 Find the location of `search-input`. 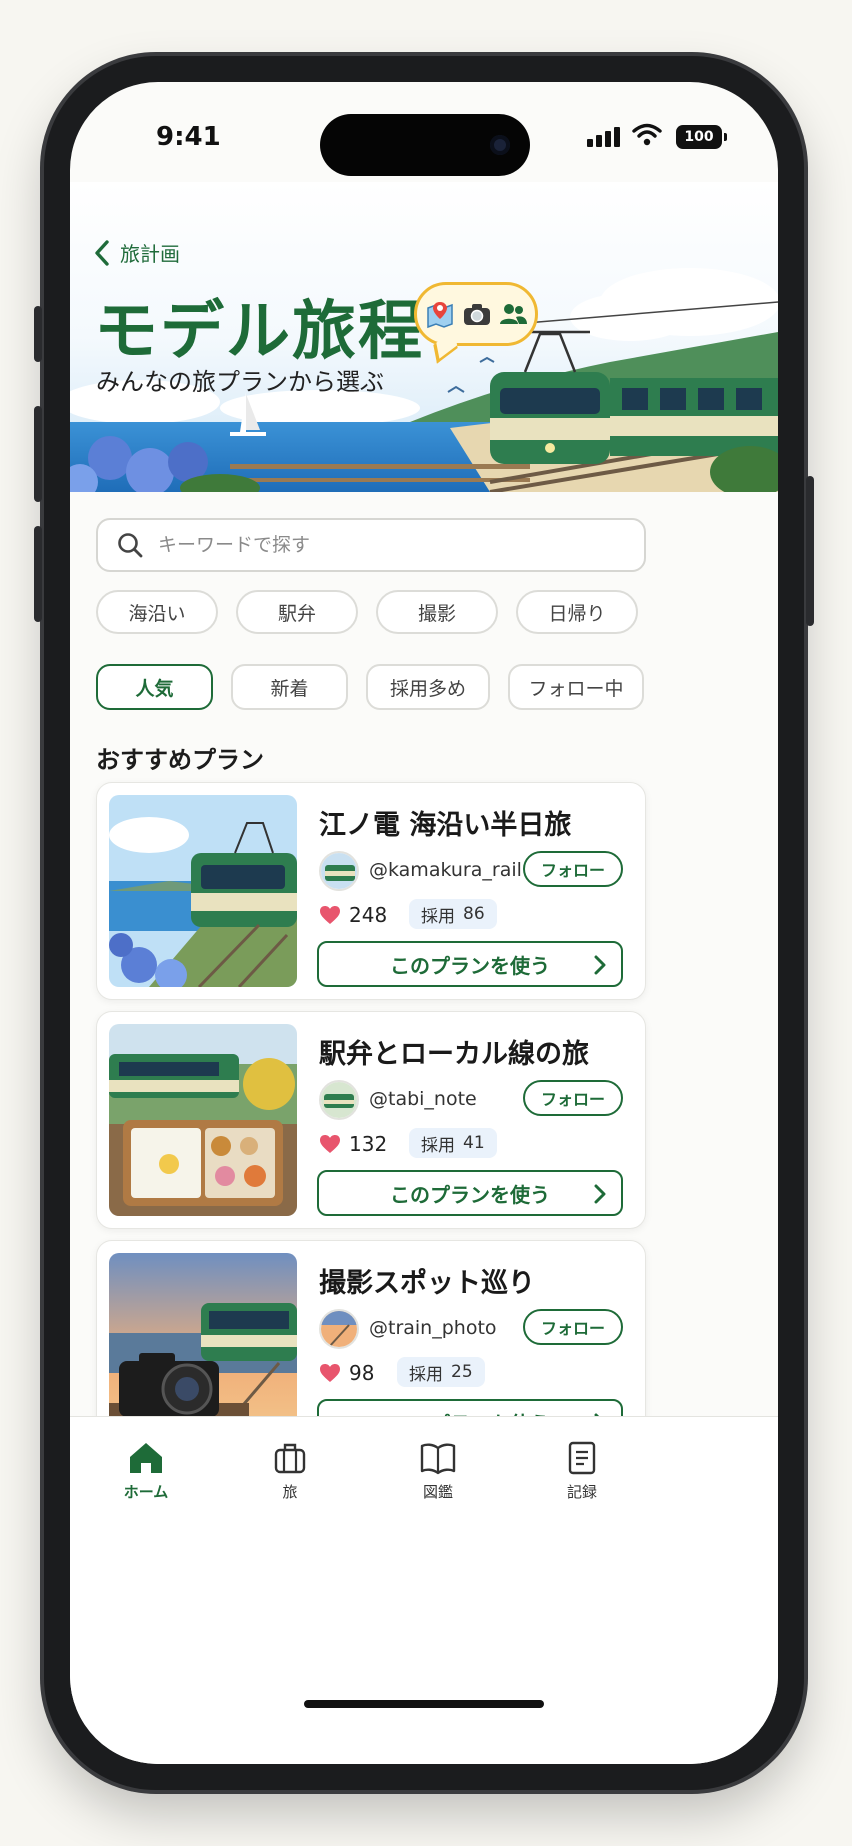

search-input is located at coordinates (388, 545).